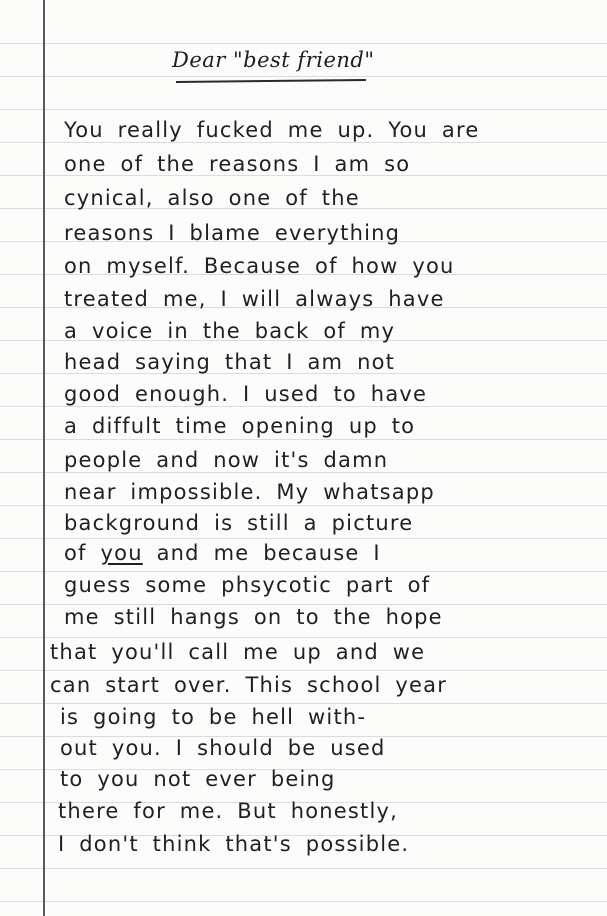  Describe the element at coordinates (121, 553) in the screenshot. I see `underlined-word: you` at that location.